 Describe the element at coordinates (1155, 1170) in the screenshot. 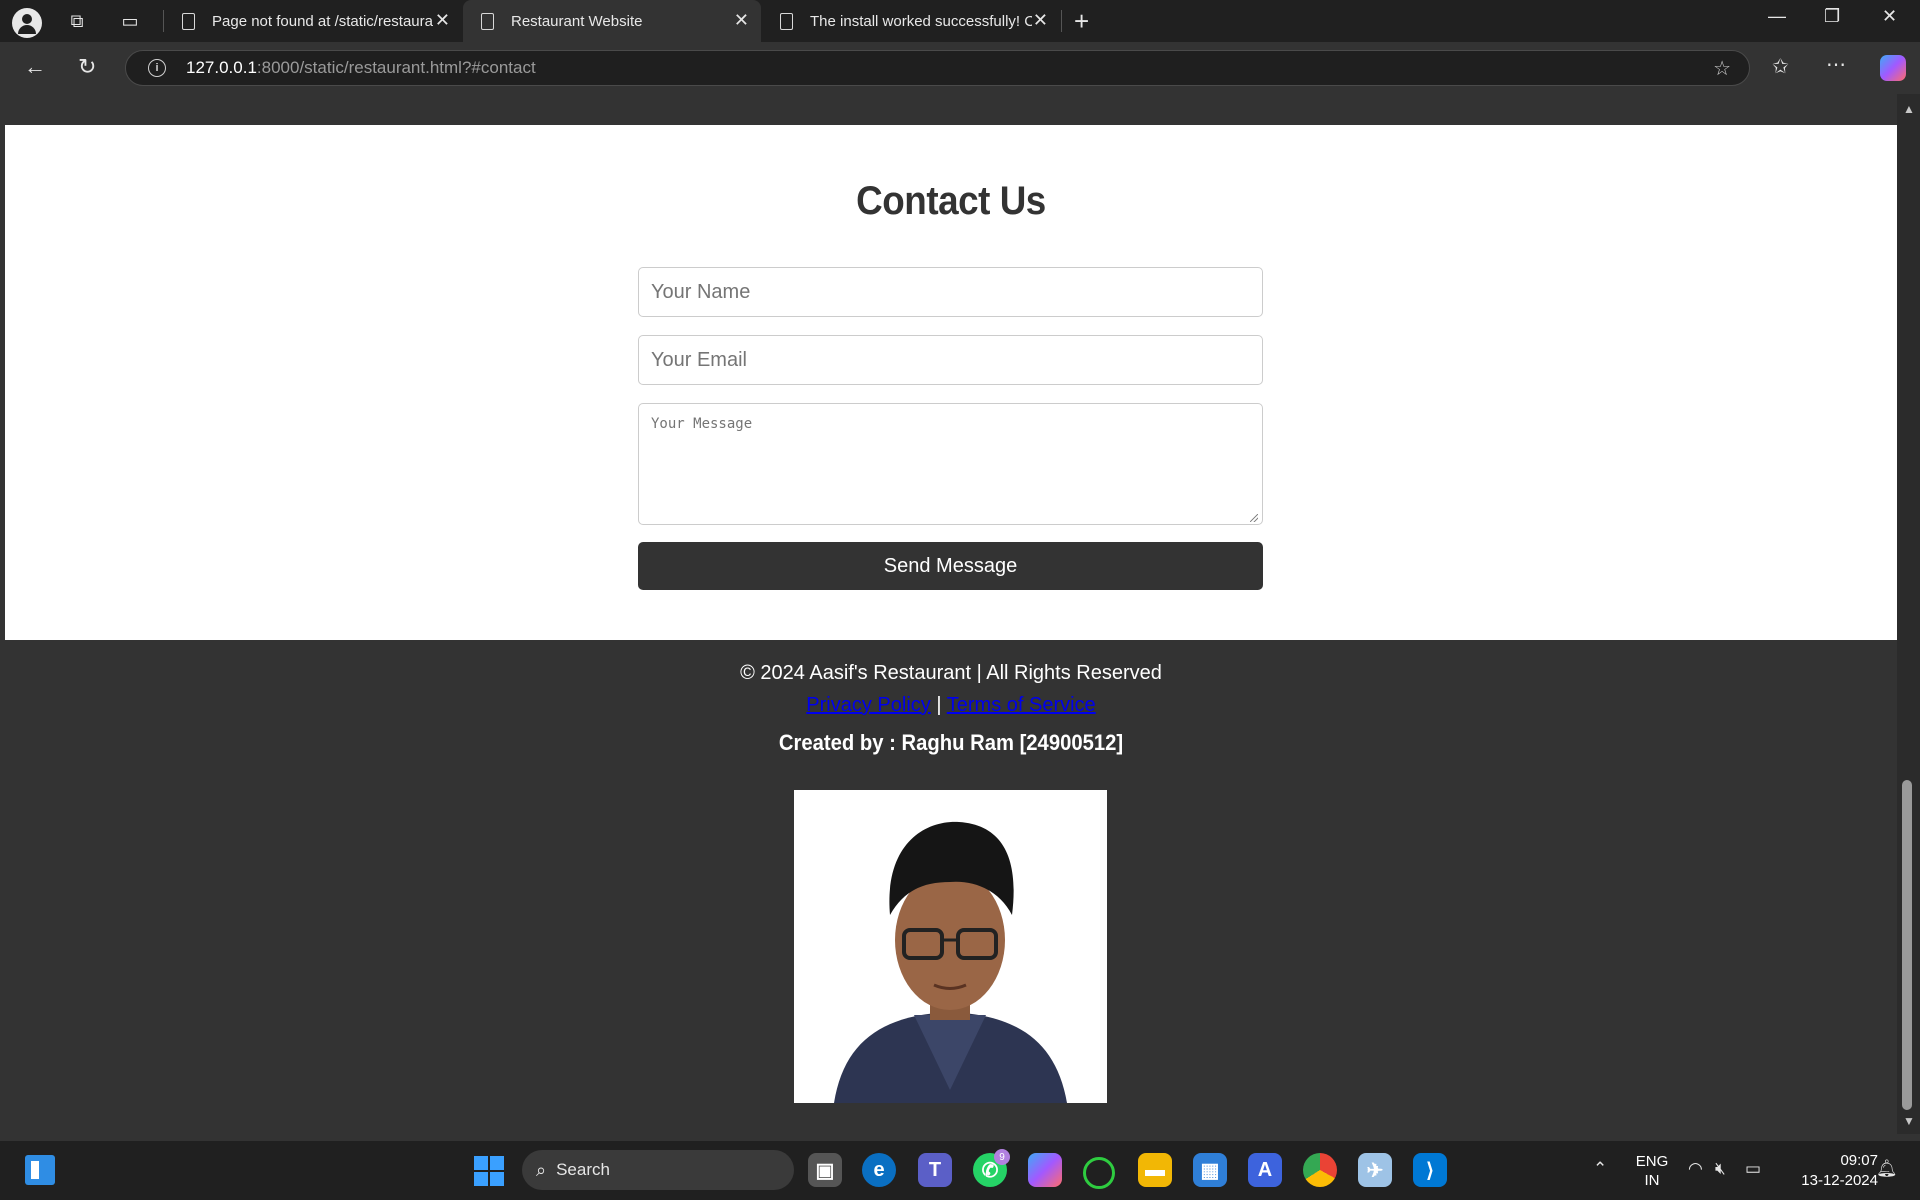

I see `file-explorer-icon: ▬` at that location.